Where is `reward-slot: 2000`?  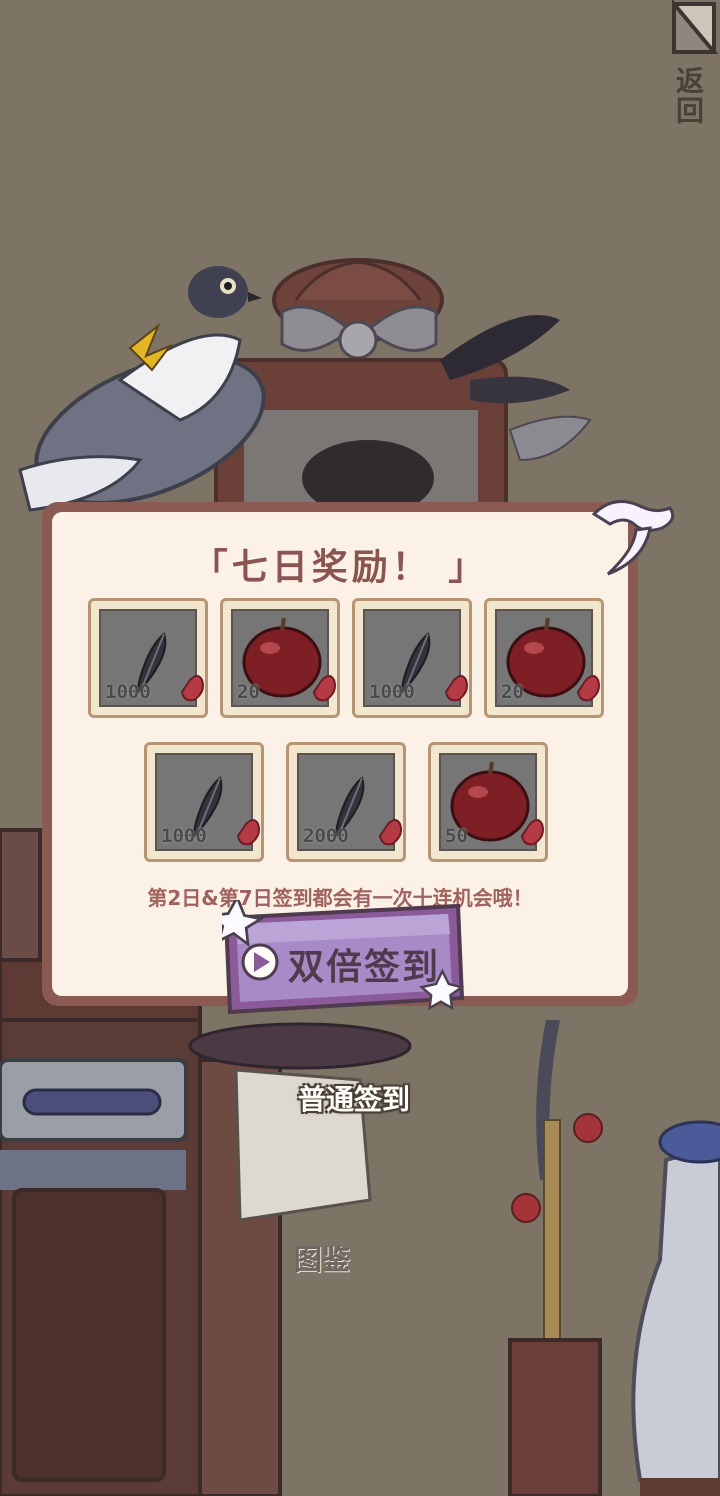
reward-slot: 2000 is located at coordinates (346, 802).